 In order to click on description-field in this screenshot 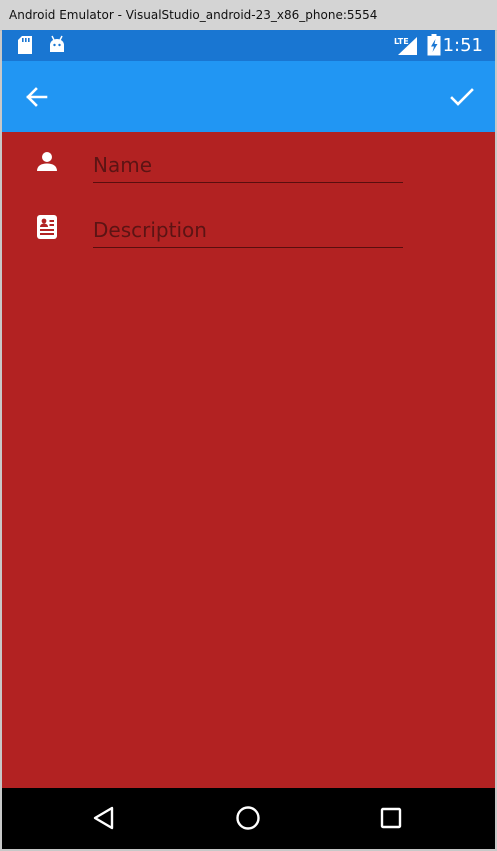, I will do `click(248, 239)`.